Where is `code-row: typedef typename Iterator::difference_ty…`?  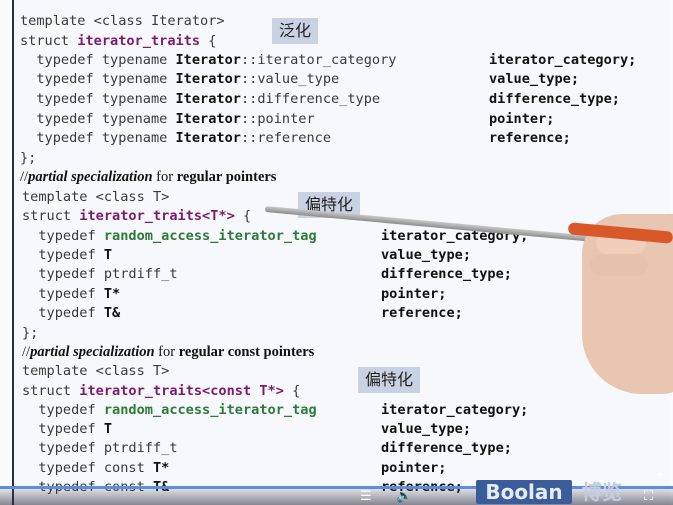 code-row: typedef typename Iterator::difference_ty… is located at coordinates (200, 99).